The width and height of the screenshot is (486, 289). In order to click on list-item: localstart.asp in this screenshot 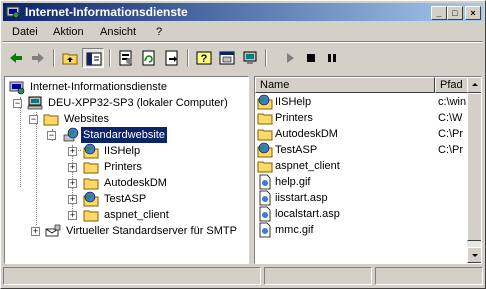, I will do `click(361, 214)`.